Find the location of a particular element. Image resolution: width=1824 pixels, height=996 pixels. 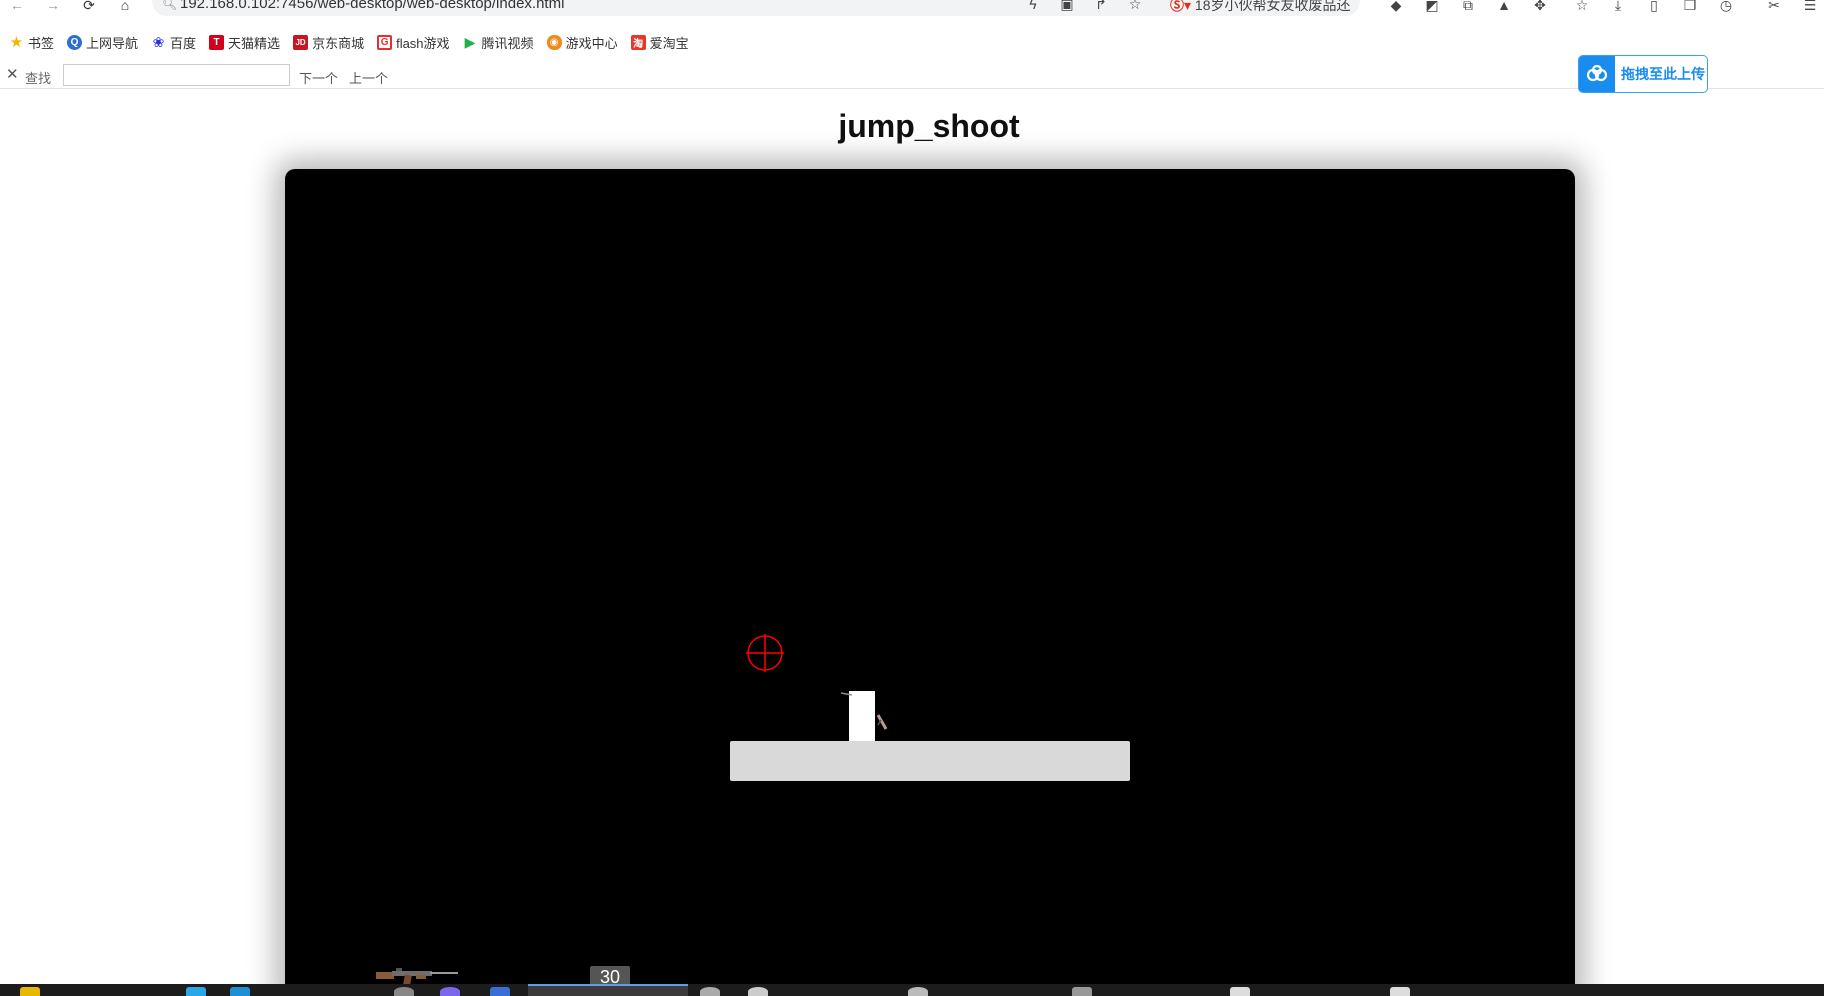

star-icon: ★ is located at coordinates (16, 42).